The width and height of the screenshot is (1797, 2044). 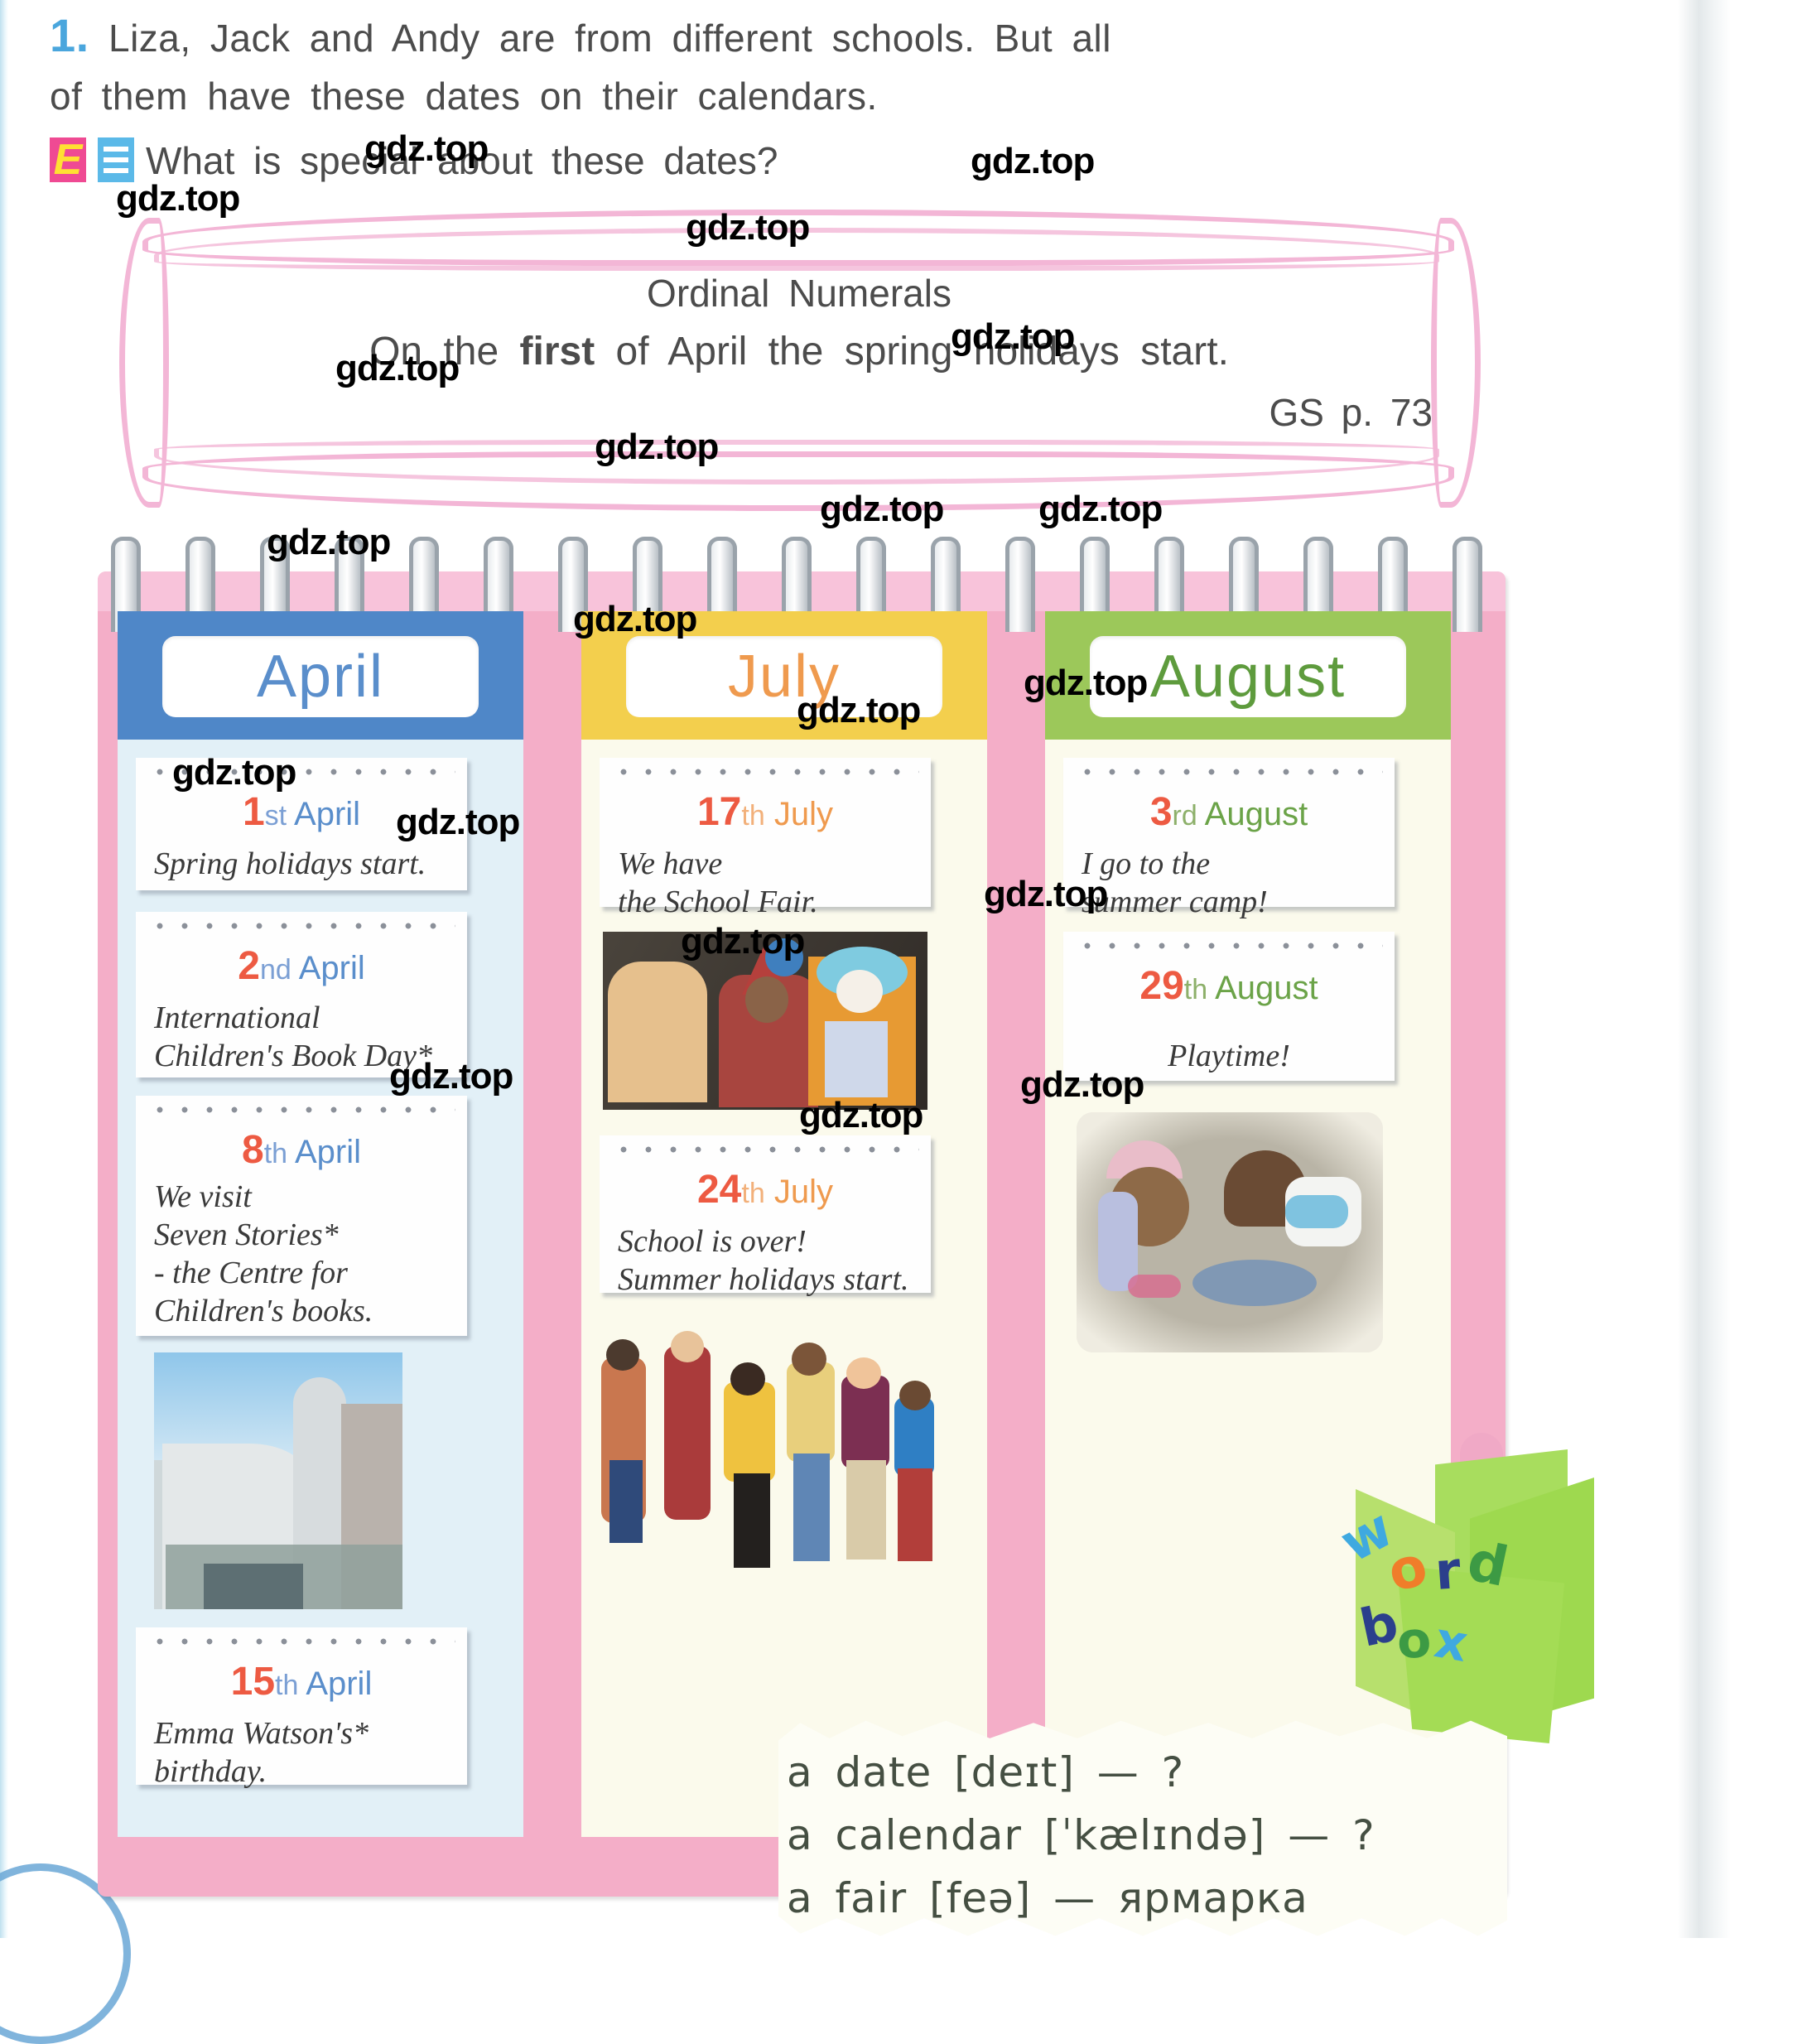 What do you see at coordinates (557, 352) in the screenshot?
I see `grammar-sentence-bold: first` at bounding box center [557, 352].